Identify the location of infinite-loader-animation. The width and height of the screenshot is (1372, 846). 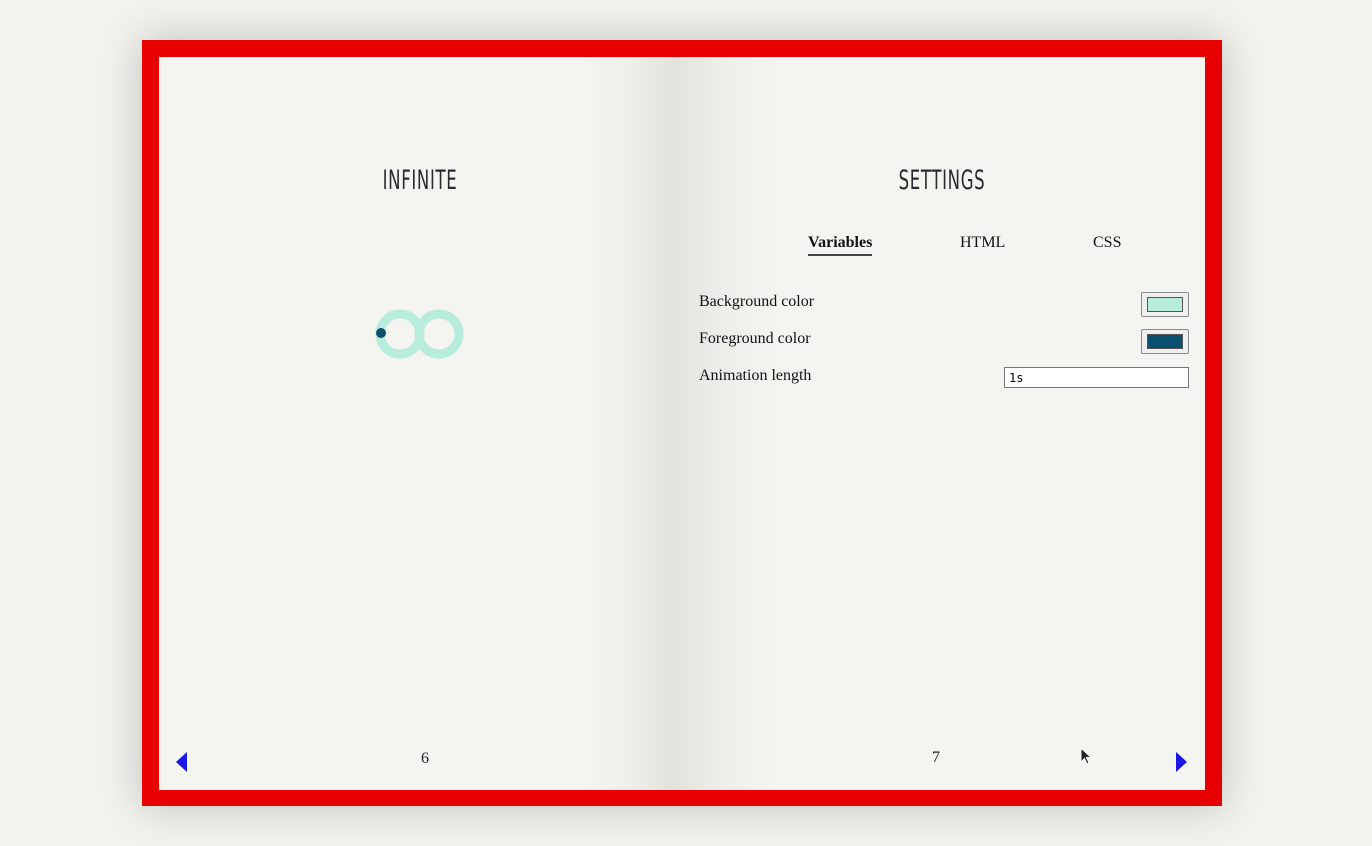
(419, 334).